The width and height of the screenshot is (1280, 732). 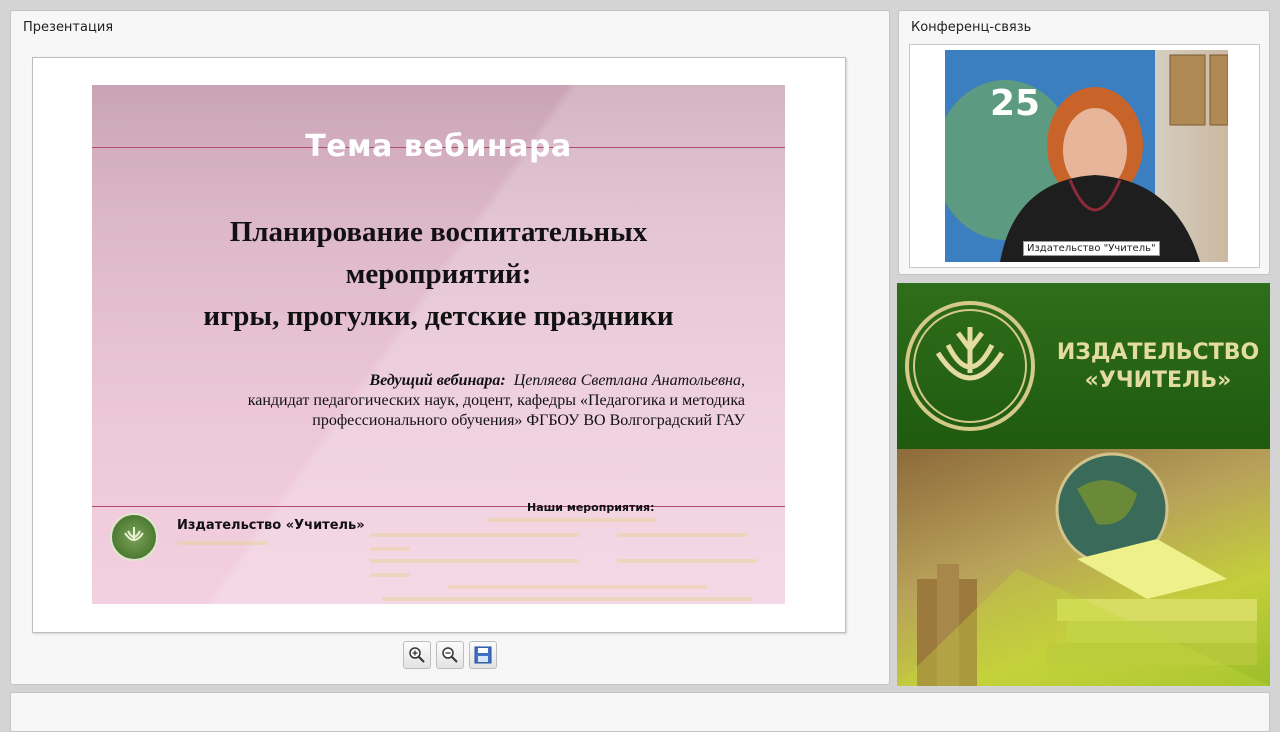 I want to click on publisher-logo-icon, so click(x=134, y=537).